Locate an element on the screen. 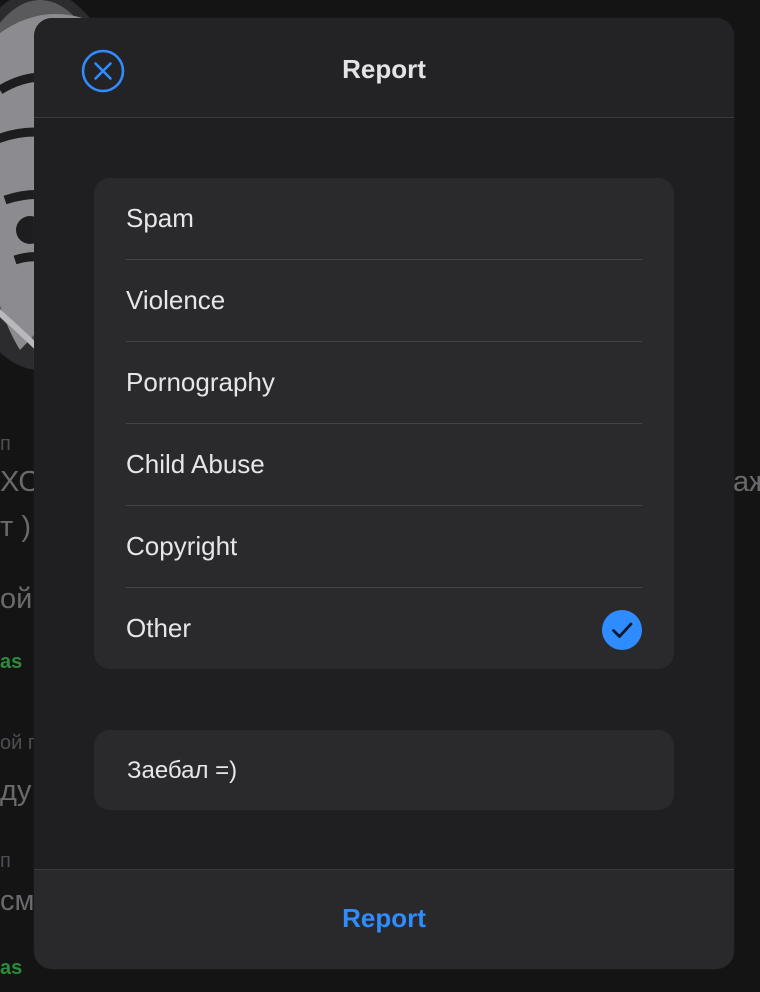 The height and width of the screenshot is (992, 760). comment-field: Заебал =) is located at coordinates (384, 770).